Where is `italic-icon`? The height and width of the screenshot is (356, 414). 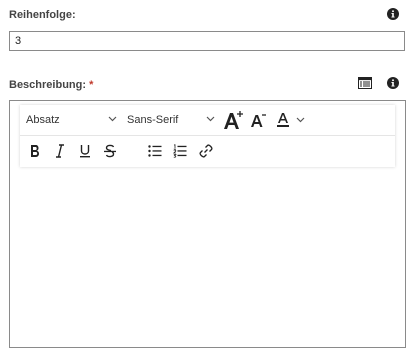 italic-icon is located at coordinates (60, 151).